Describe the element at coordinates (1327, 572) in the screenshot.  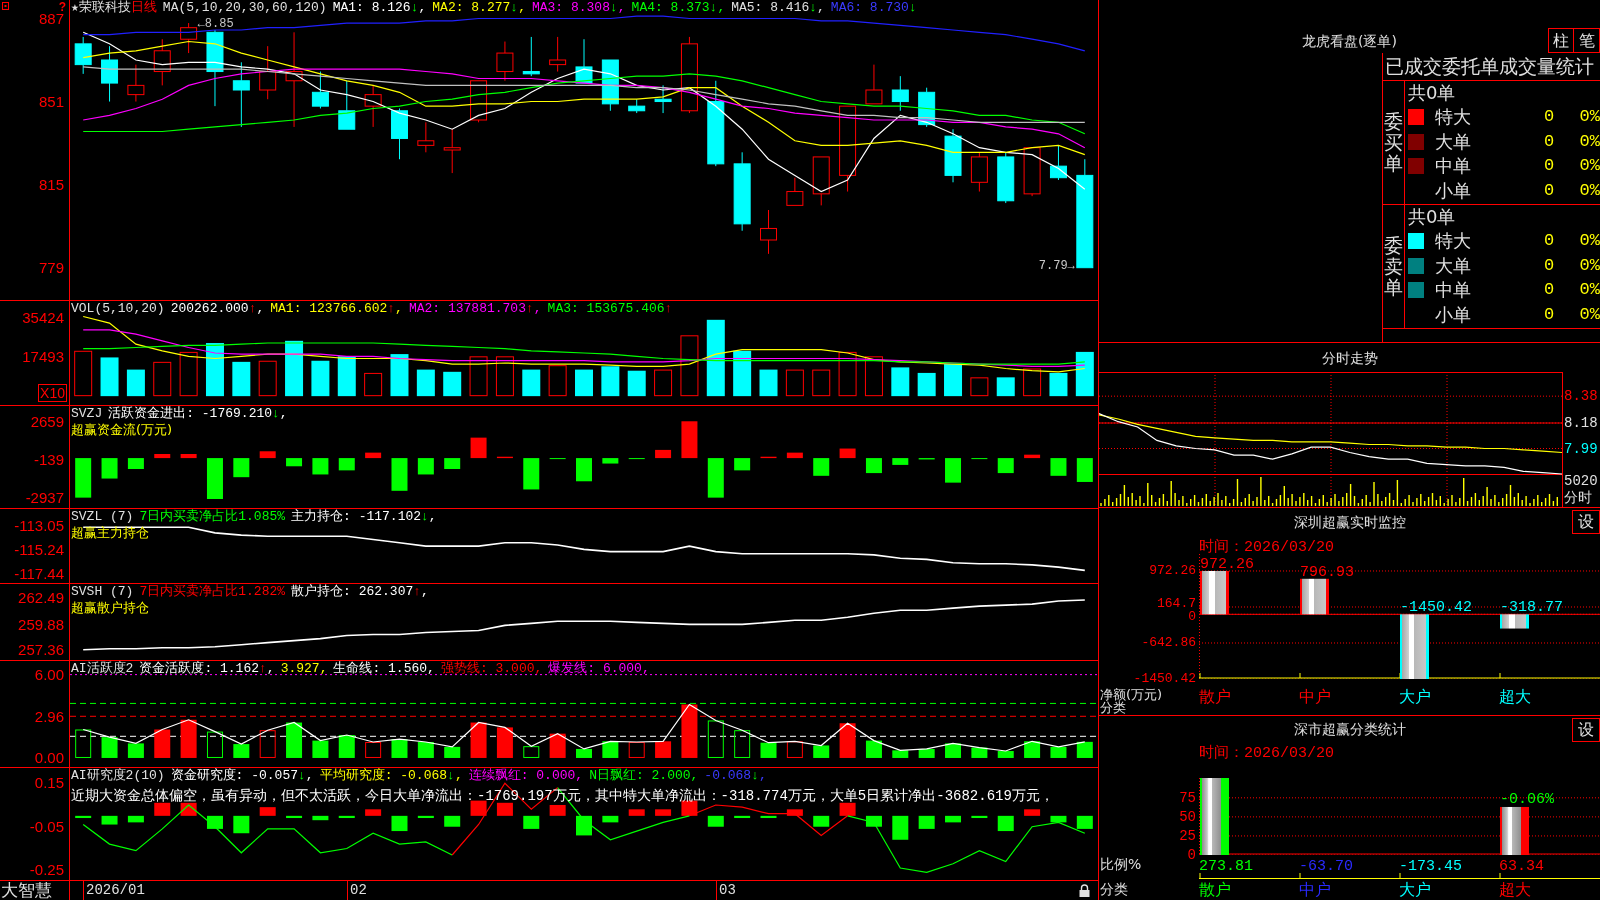
I see `value-label: 796.93` at that location.